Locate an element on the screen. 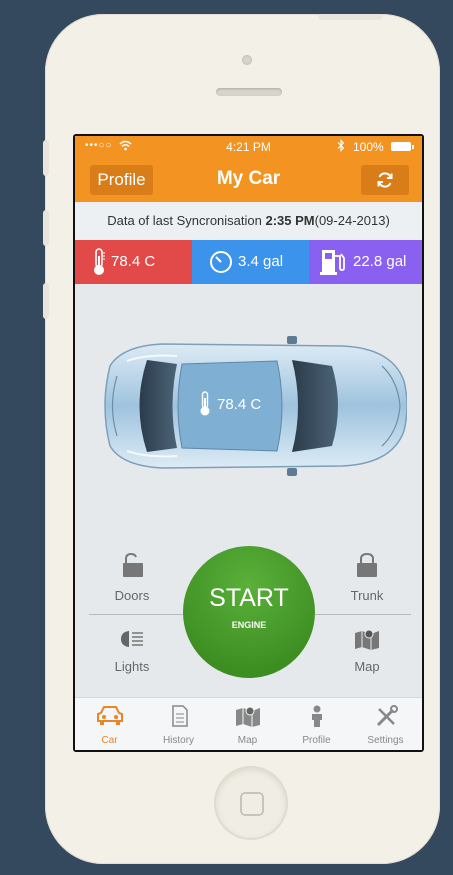  volume-down-button is located at coordinates (46, 301).